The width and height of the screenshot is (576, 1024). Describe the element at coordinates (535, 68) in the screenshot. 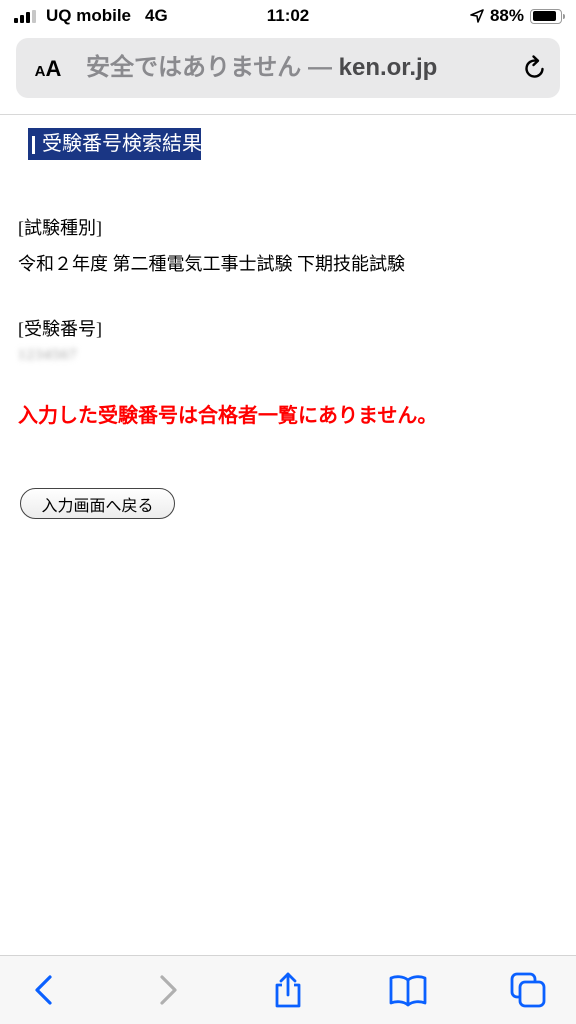

I see `reload-icon` at that location.